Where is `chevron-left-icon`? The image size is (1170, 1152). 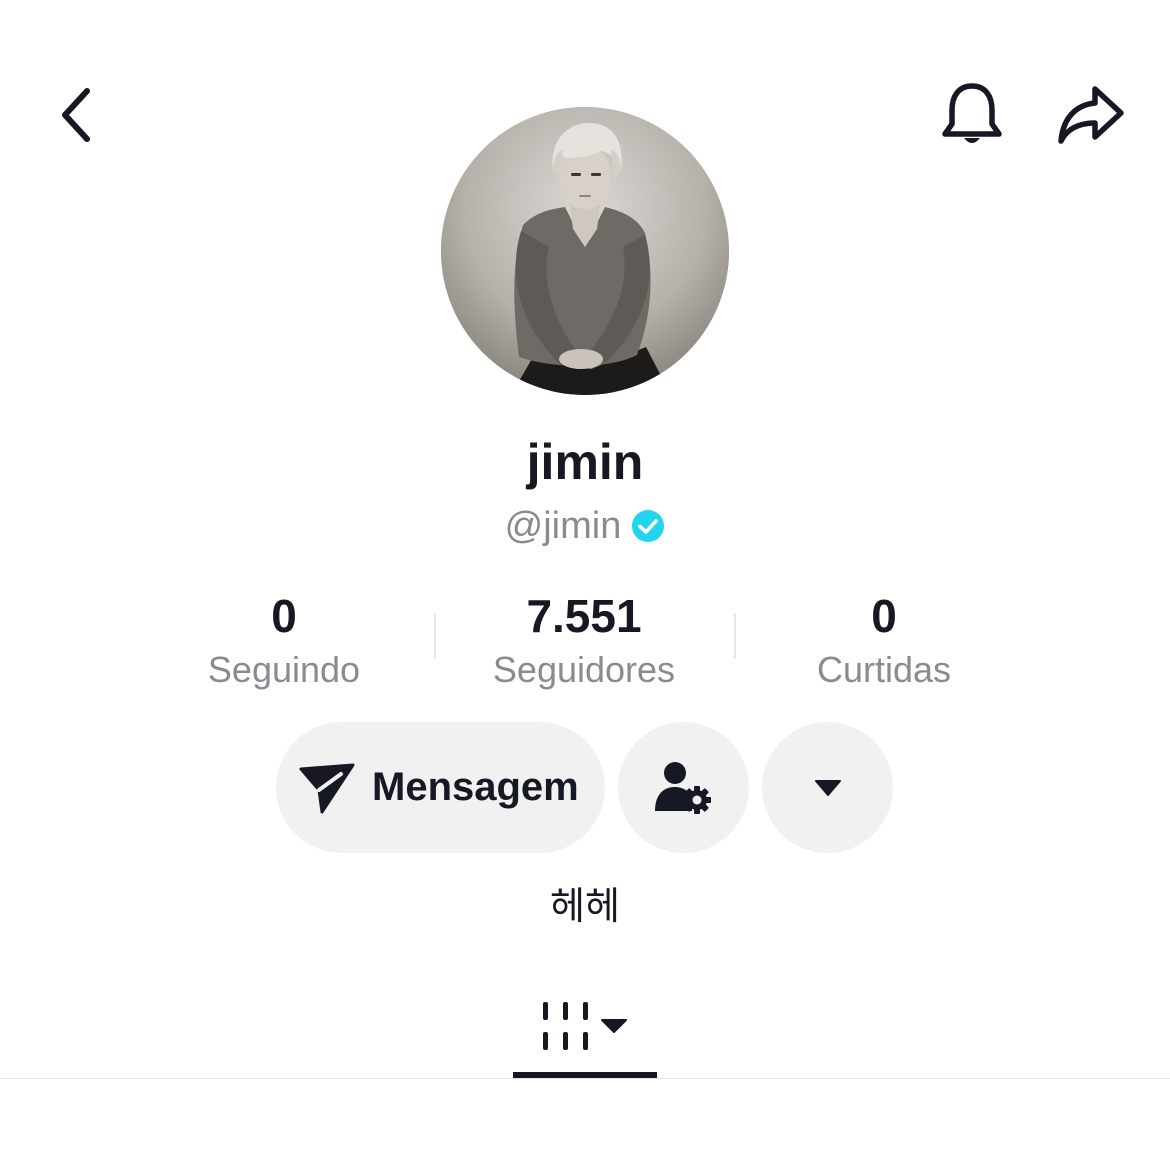
chevron-left-icon is located at coordinates (76, 115).